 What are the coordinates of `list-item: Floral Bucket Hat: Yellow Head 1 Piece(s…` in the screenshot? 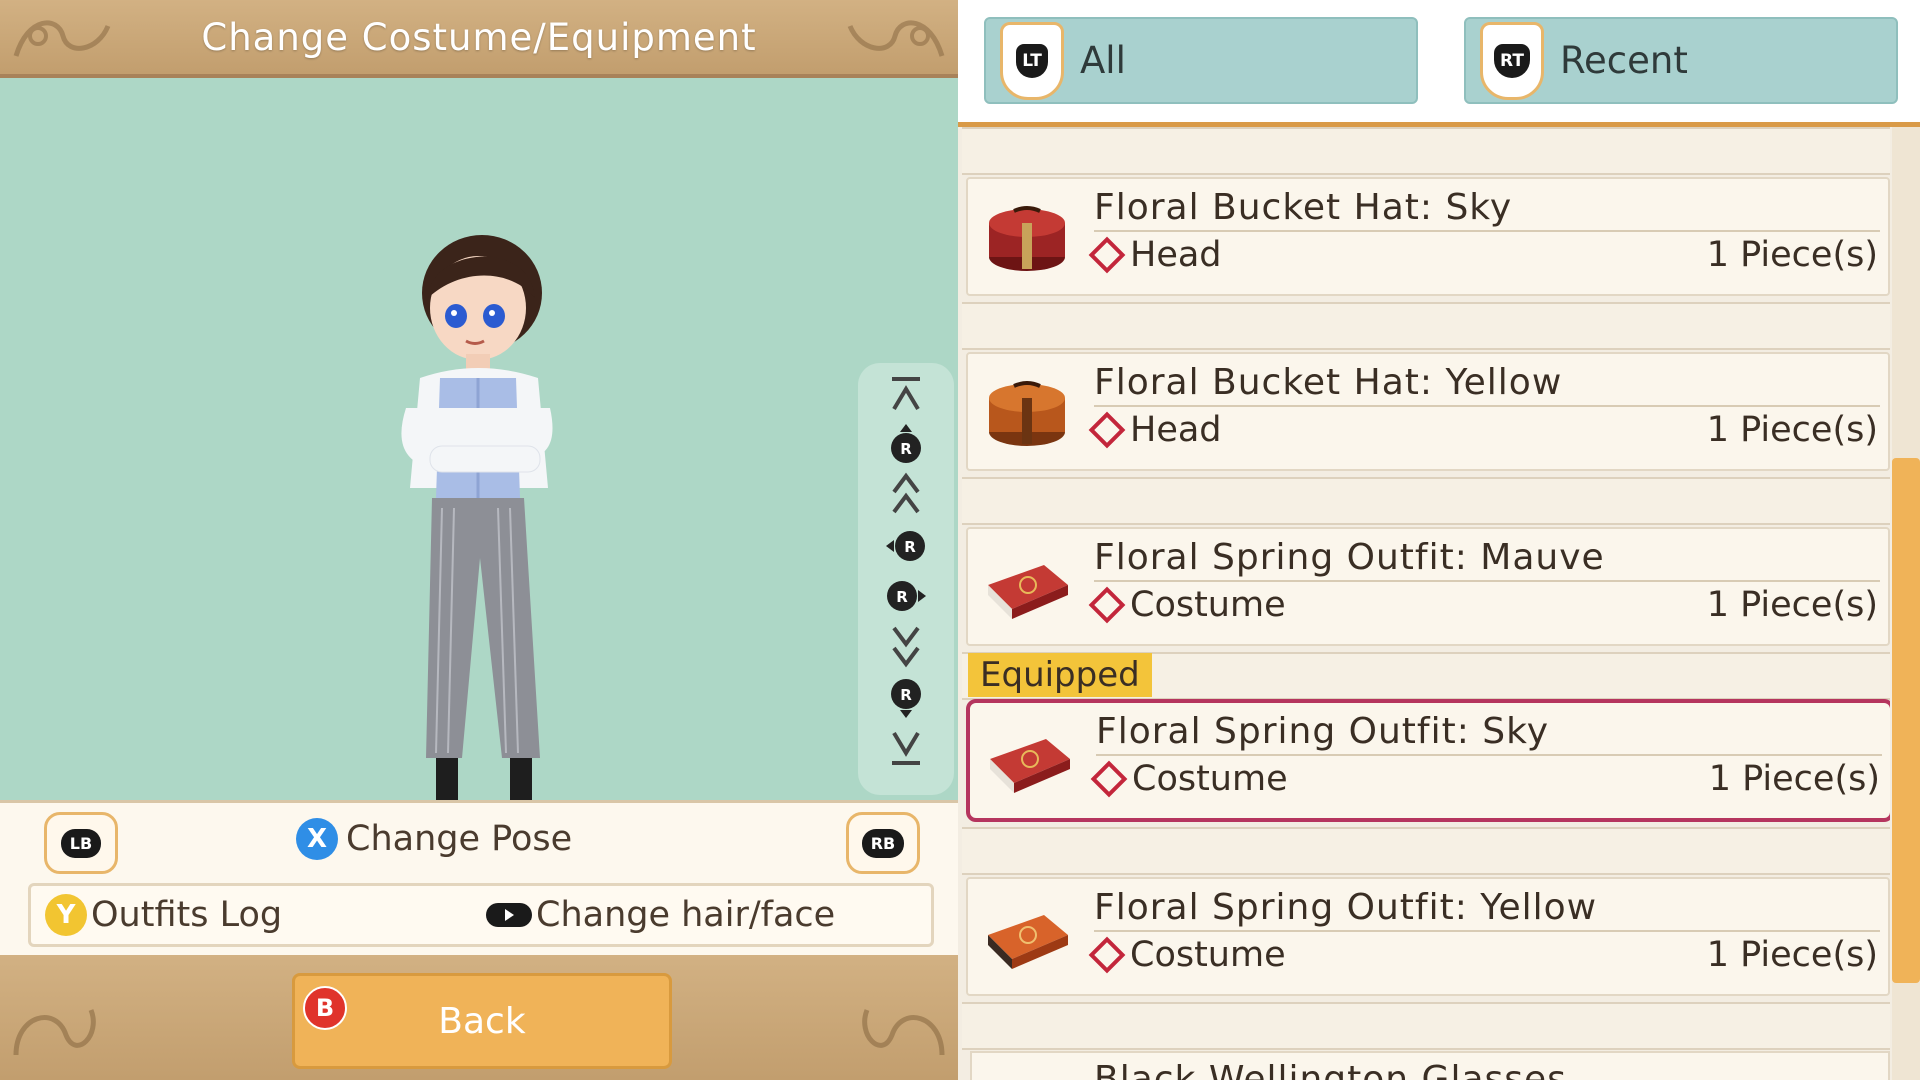 It's located at (1428, 411).